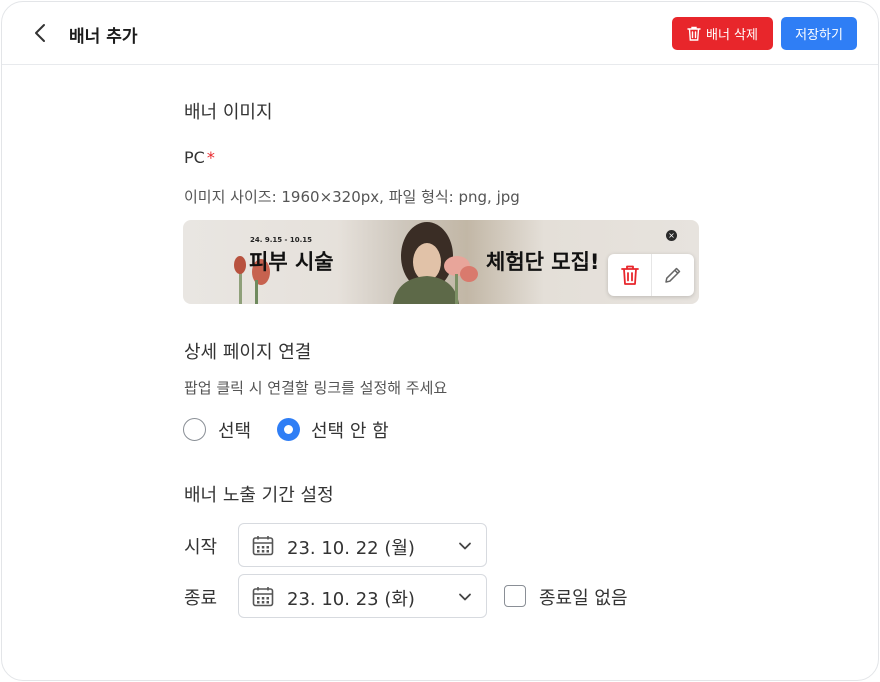 The height and width of the screenshot is (682, 880). I want to click on pc-label-text: PC, so click(194, 157).